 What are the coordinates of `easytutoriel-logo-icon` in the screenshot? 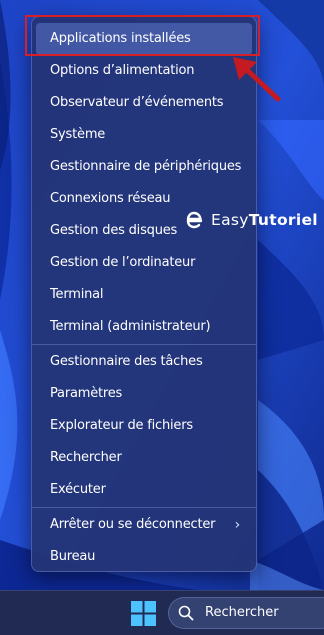 It's located at (194, 220).